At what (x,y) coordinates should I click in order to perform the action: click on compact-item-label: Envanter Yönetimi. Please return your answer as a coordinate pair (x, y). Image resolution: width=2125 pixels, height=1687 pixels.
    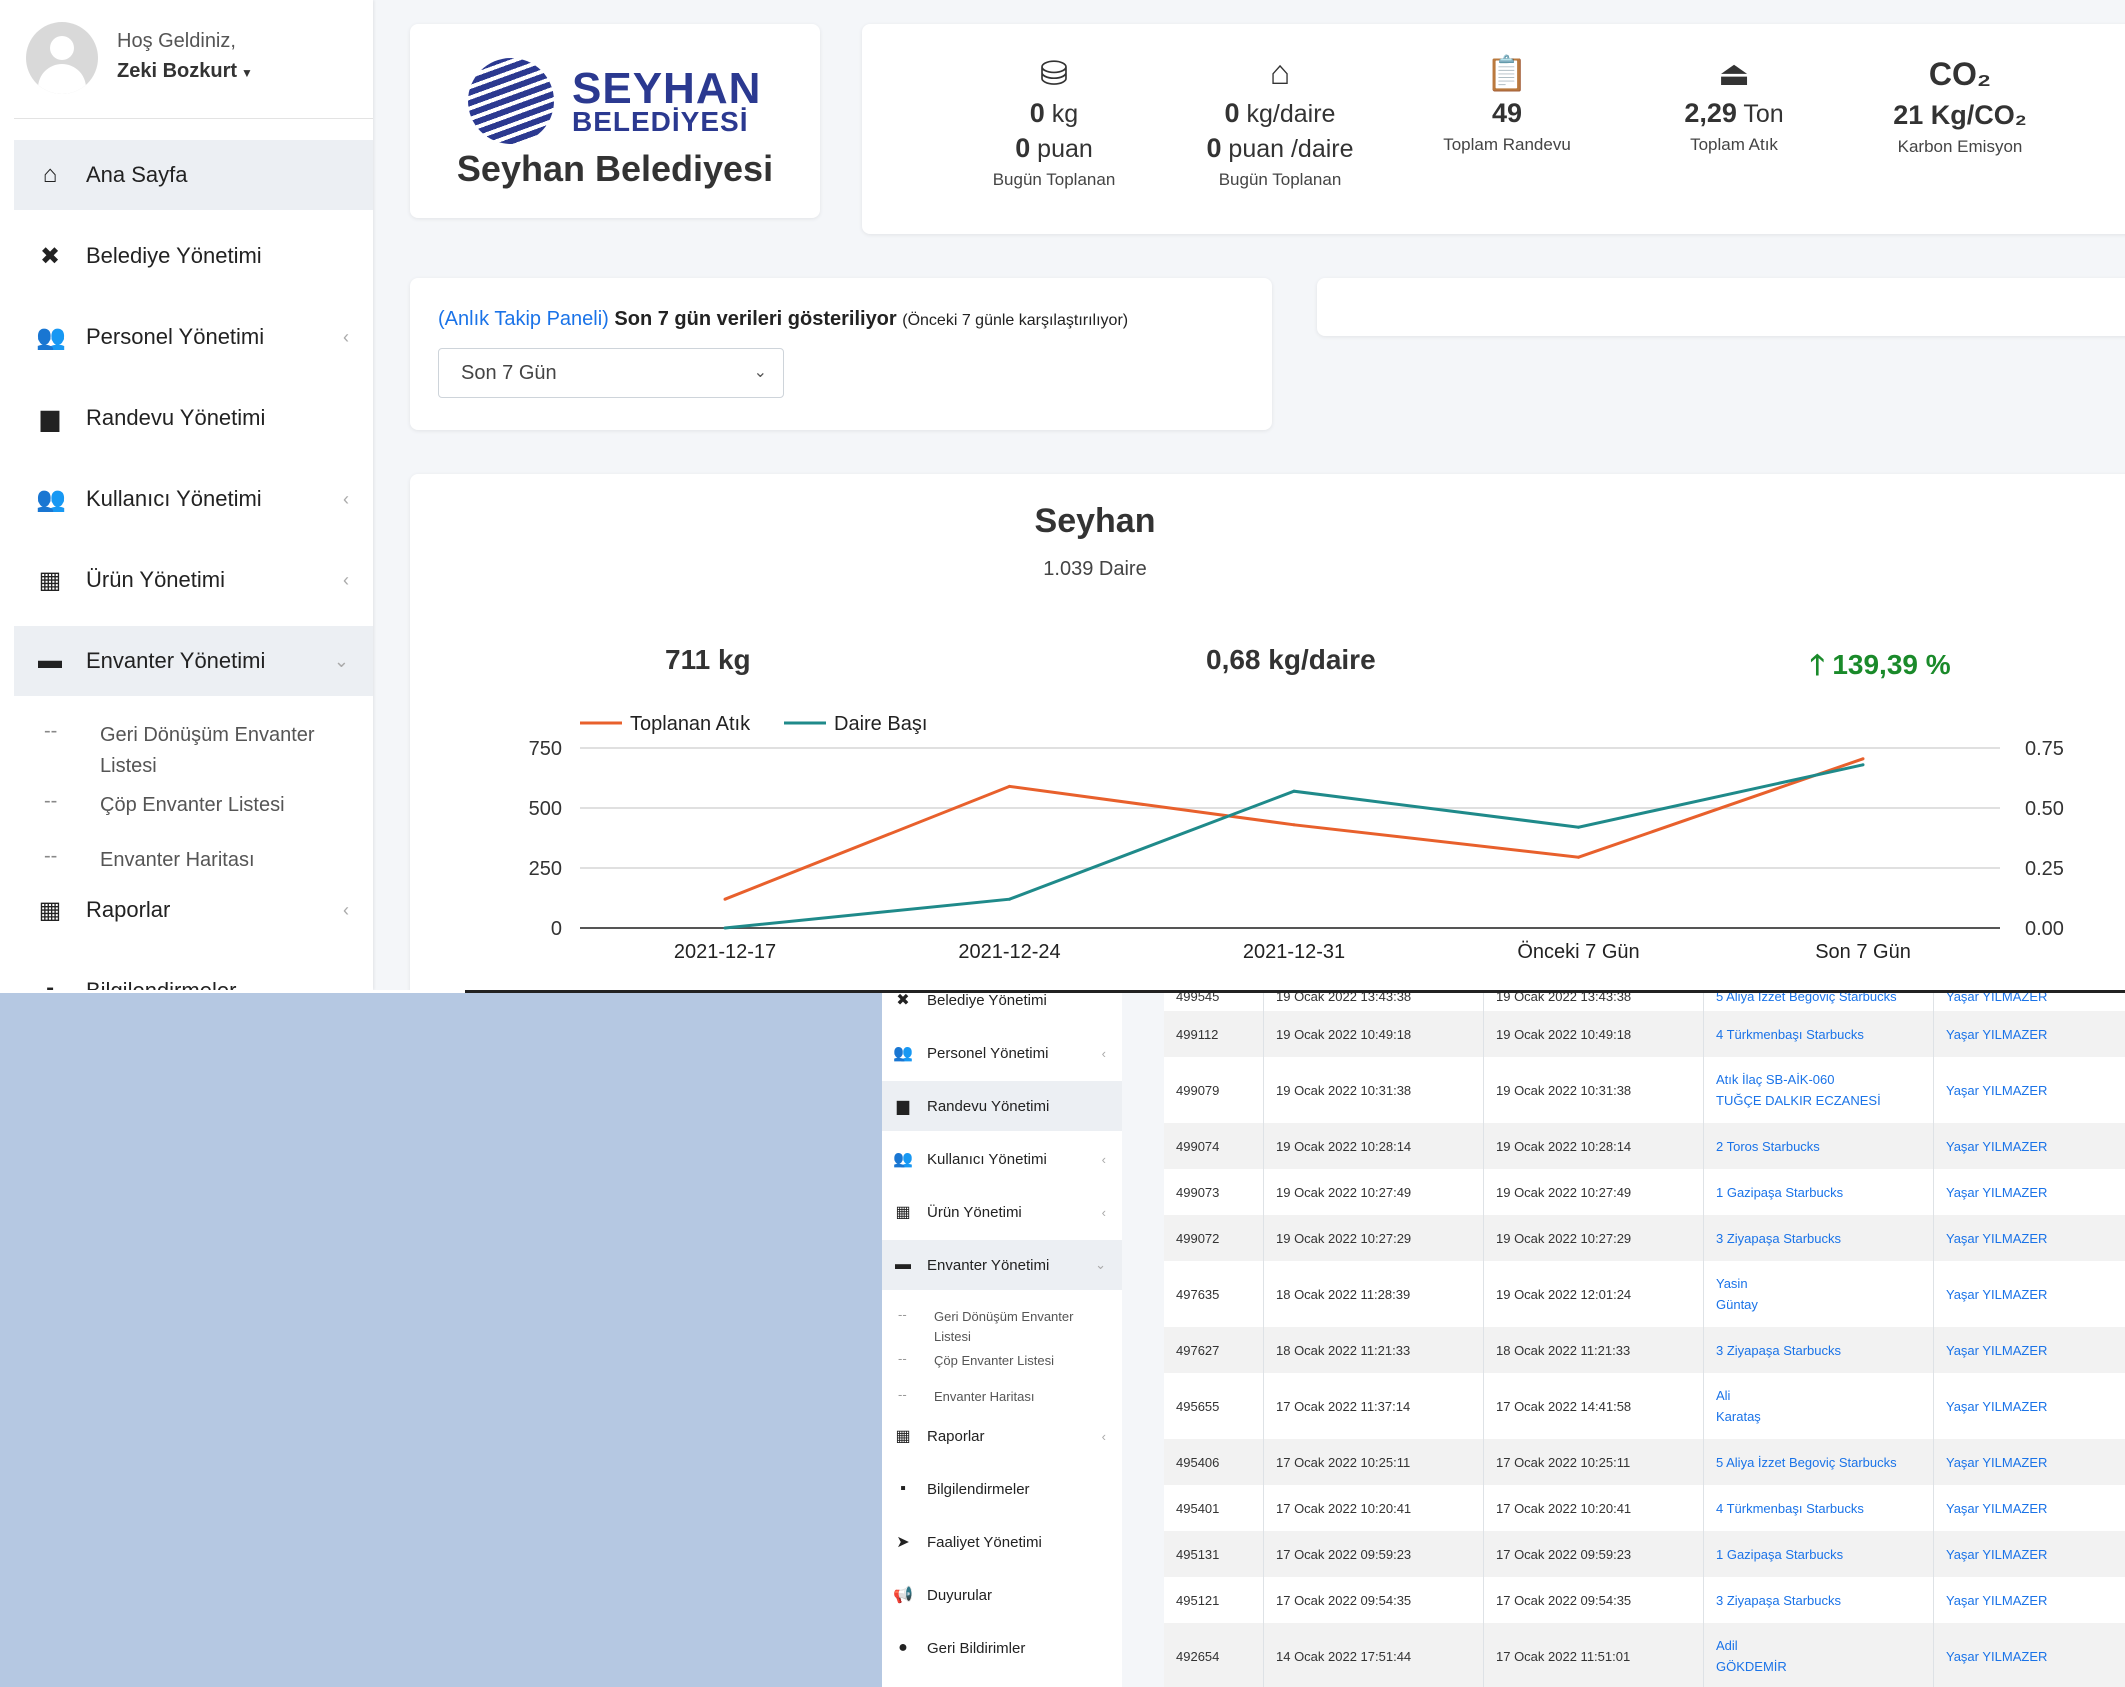
    Looking at the image, I should click on (988, 1265).